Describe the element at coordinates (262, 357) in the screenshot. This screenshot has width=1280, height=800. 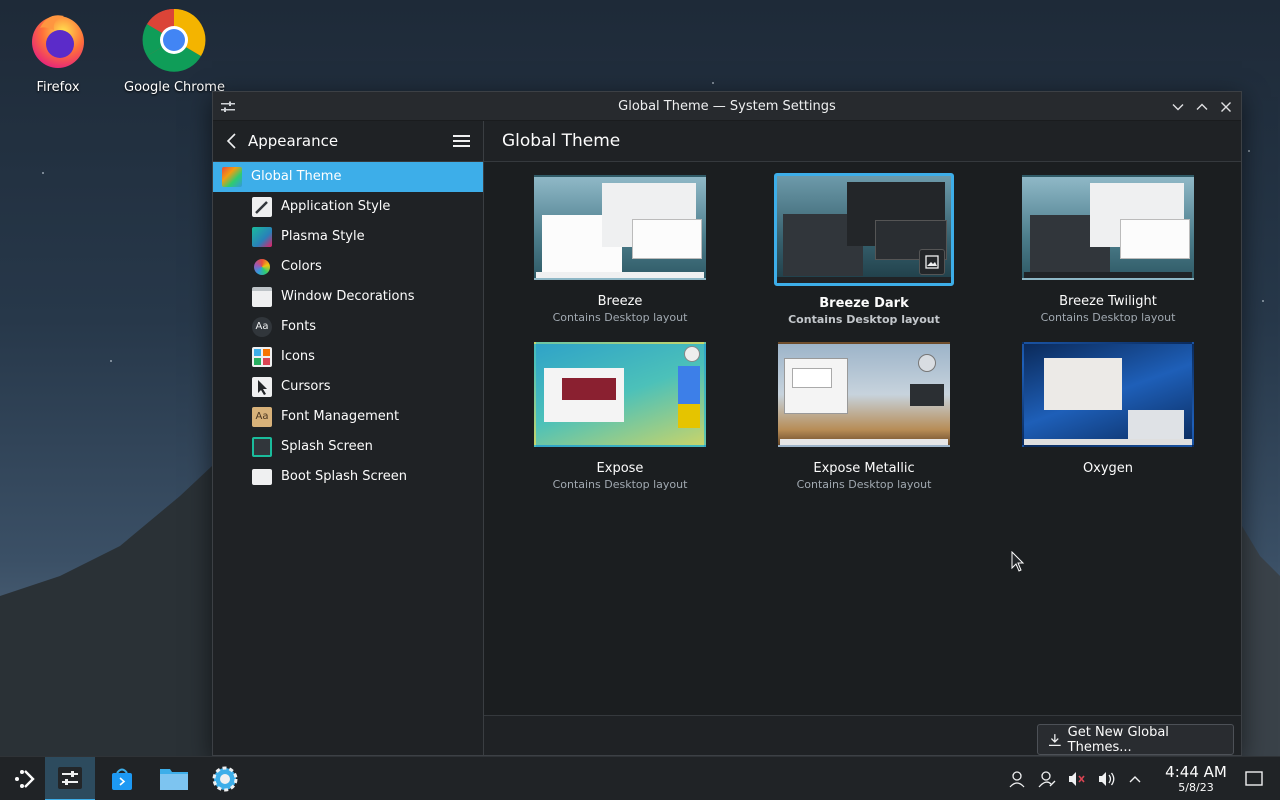
I see `icons-icon` at that location.